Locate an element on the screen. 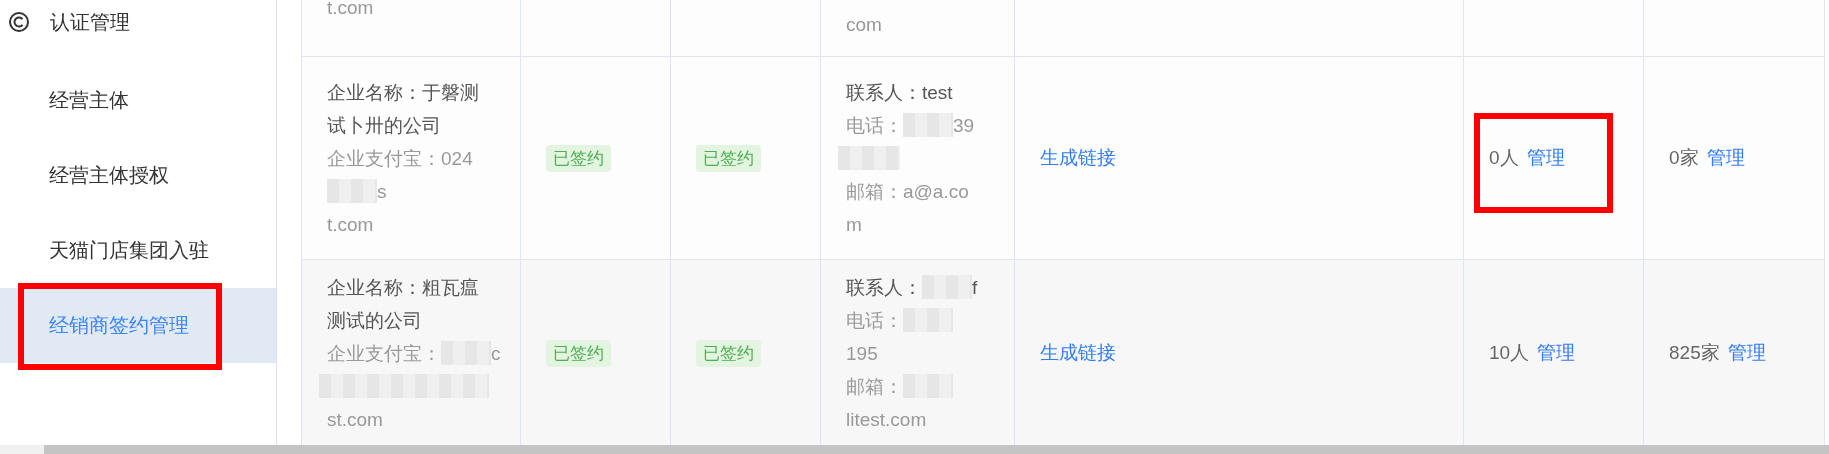 The width and height of the screenshot is (1829, 454). info-text: 195 is located at coordinates (862, 353).